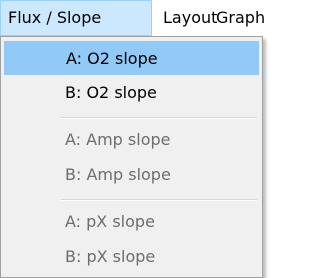 The width and height of the screenshot is (320, 278). What do you see at coordinates (76, 18) in the screenshot?
I see `menu-flux-slope: Flux / Slope` at bounding box center [76, 18].